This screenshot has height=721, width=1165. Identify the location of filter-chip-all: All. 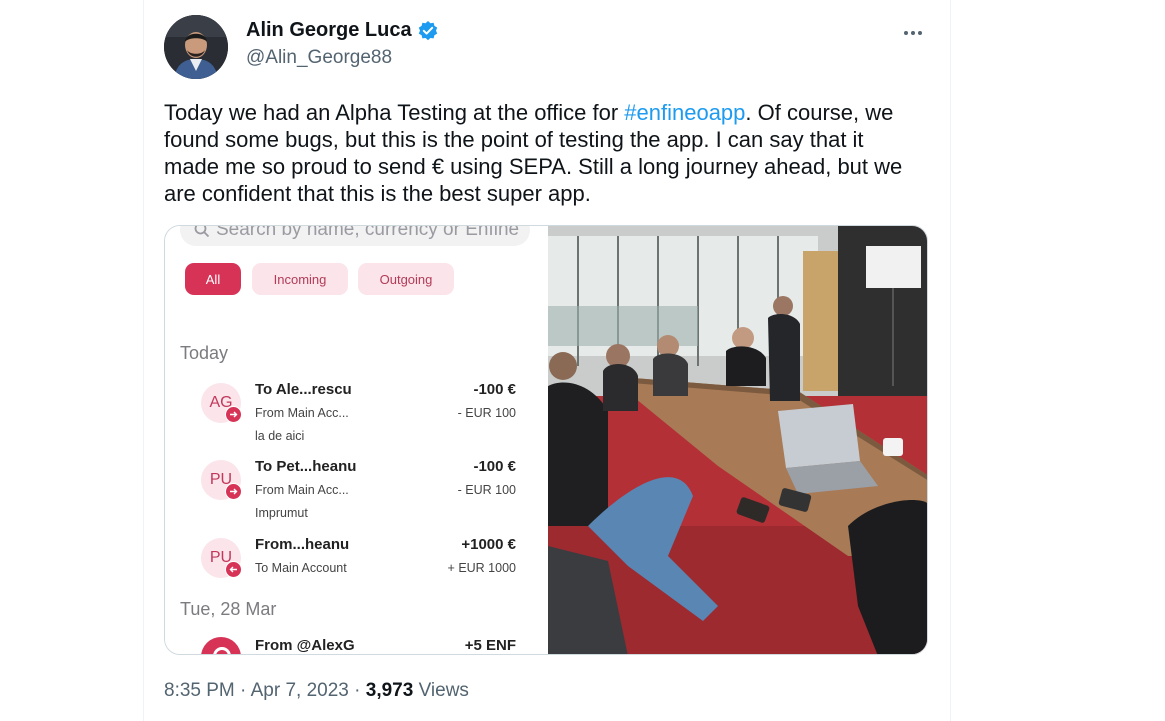
(213, 279).